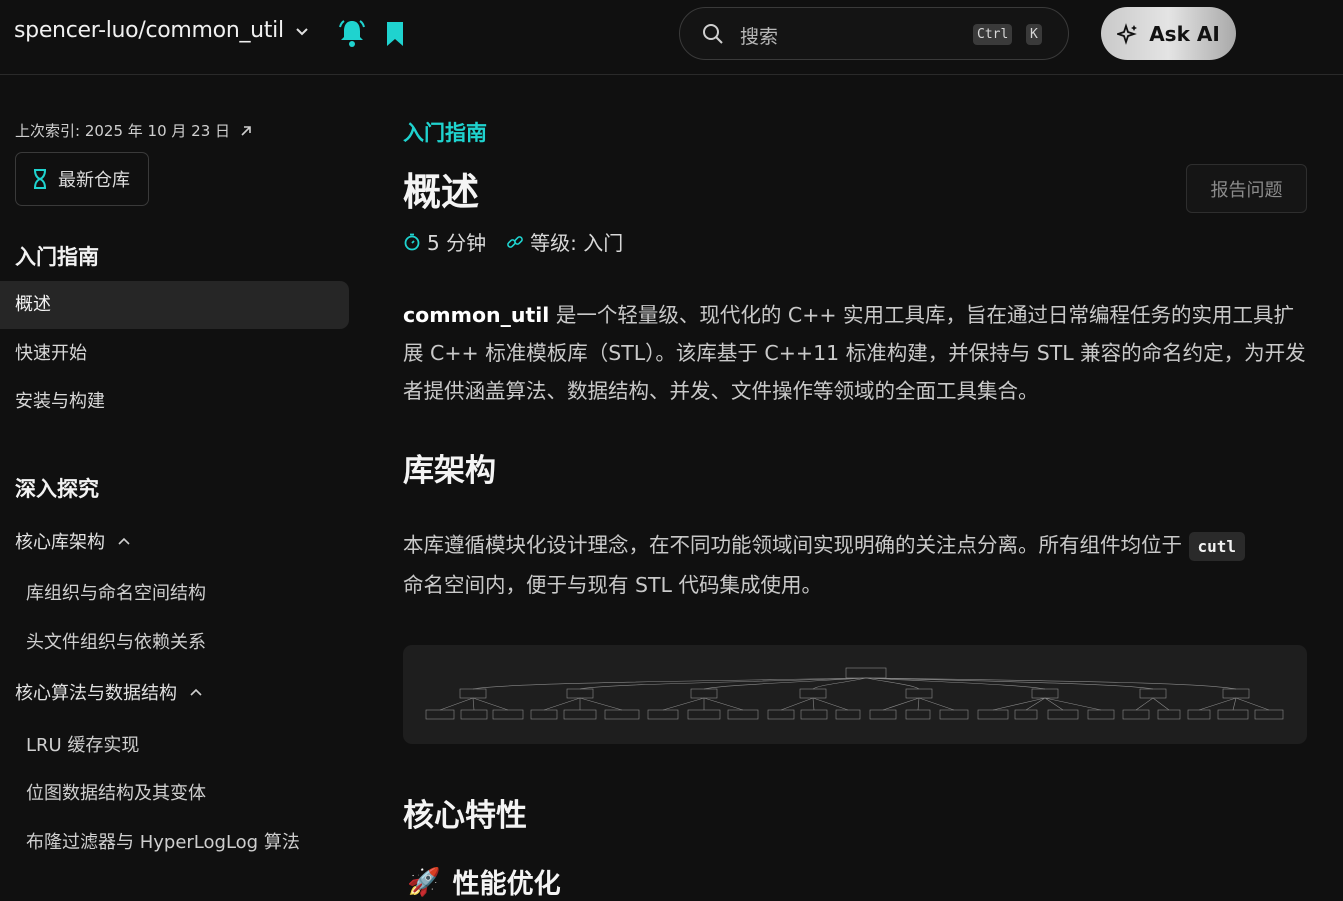  What do you see at coordinates (174, 402) in the screenshot?
I see `nav-item-install-build: 安装与构建` at bounding box center [174, 402].